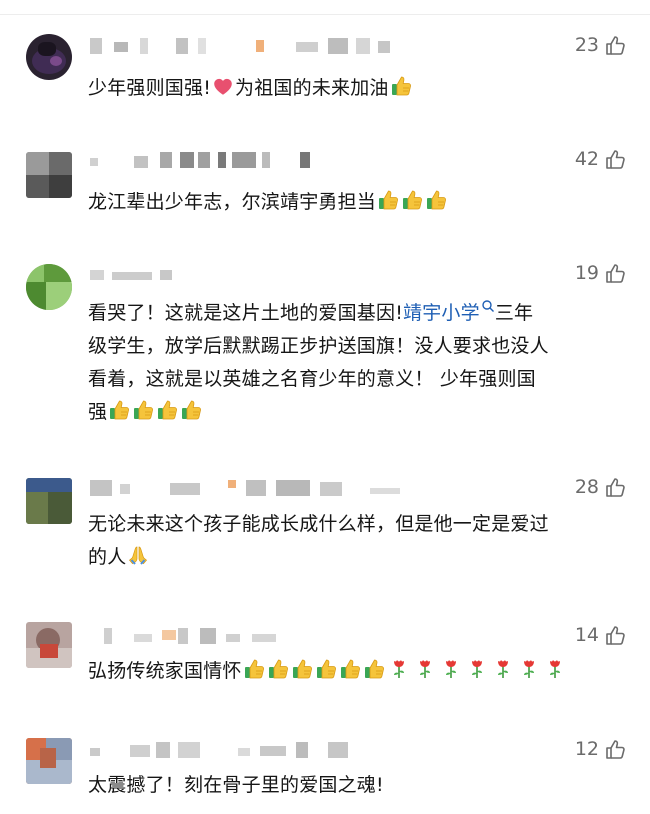 This screenshot has height=814, width=650. What do you see at coordinates (600, 273) in the screenshot?
I see `like-button: 19` at bounding box center [600, 273].